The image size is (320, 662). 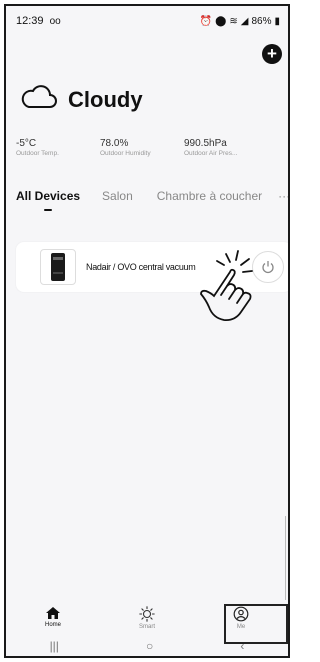 What do you see at coordinates (221, 21) in the screenshot?
I see `location-icon: ⬤` at bounding box center [221, 21].